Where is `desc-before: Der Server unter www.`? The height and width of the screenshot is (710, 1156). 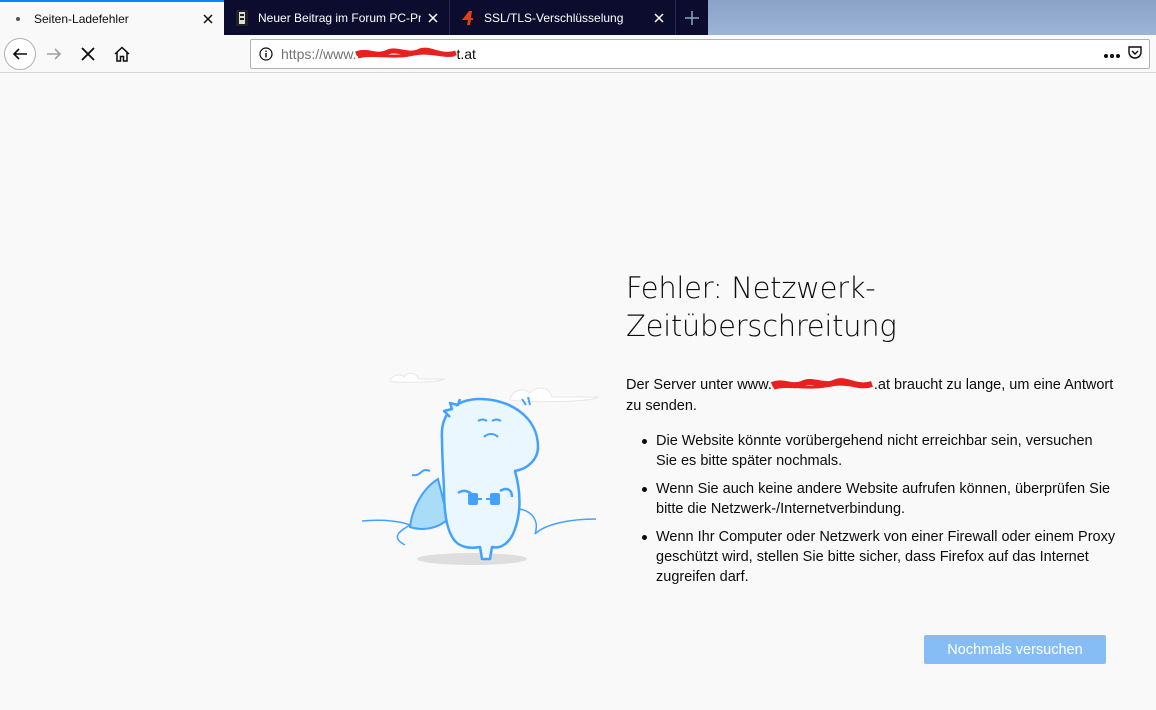 desc-before: Der Server unter www. is located at coordinates (699, 385).